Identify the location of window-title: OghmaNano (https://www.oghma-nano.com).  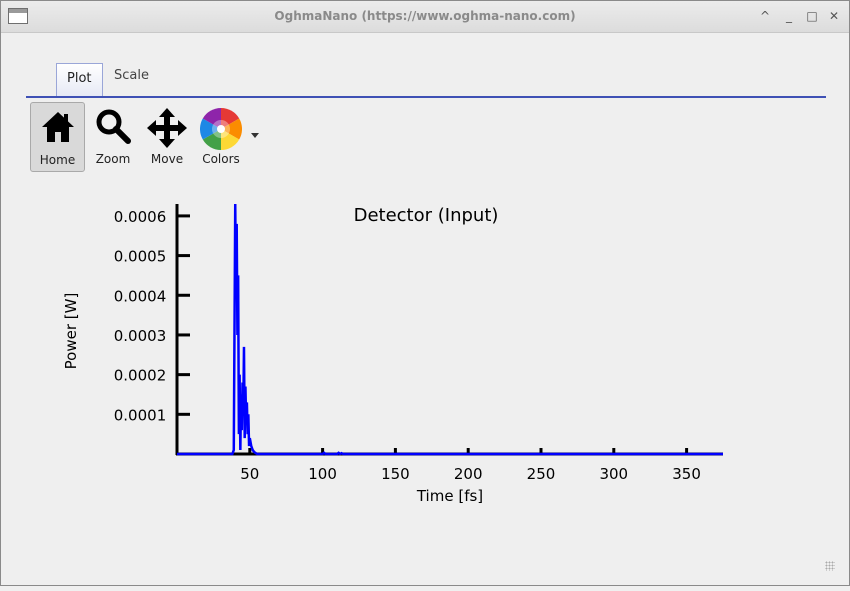
(425, 16).